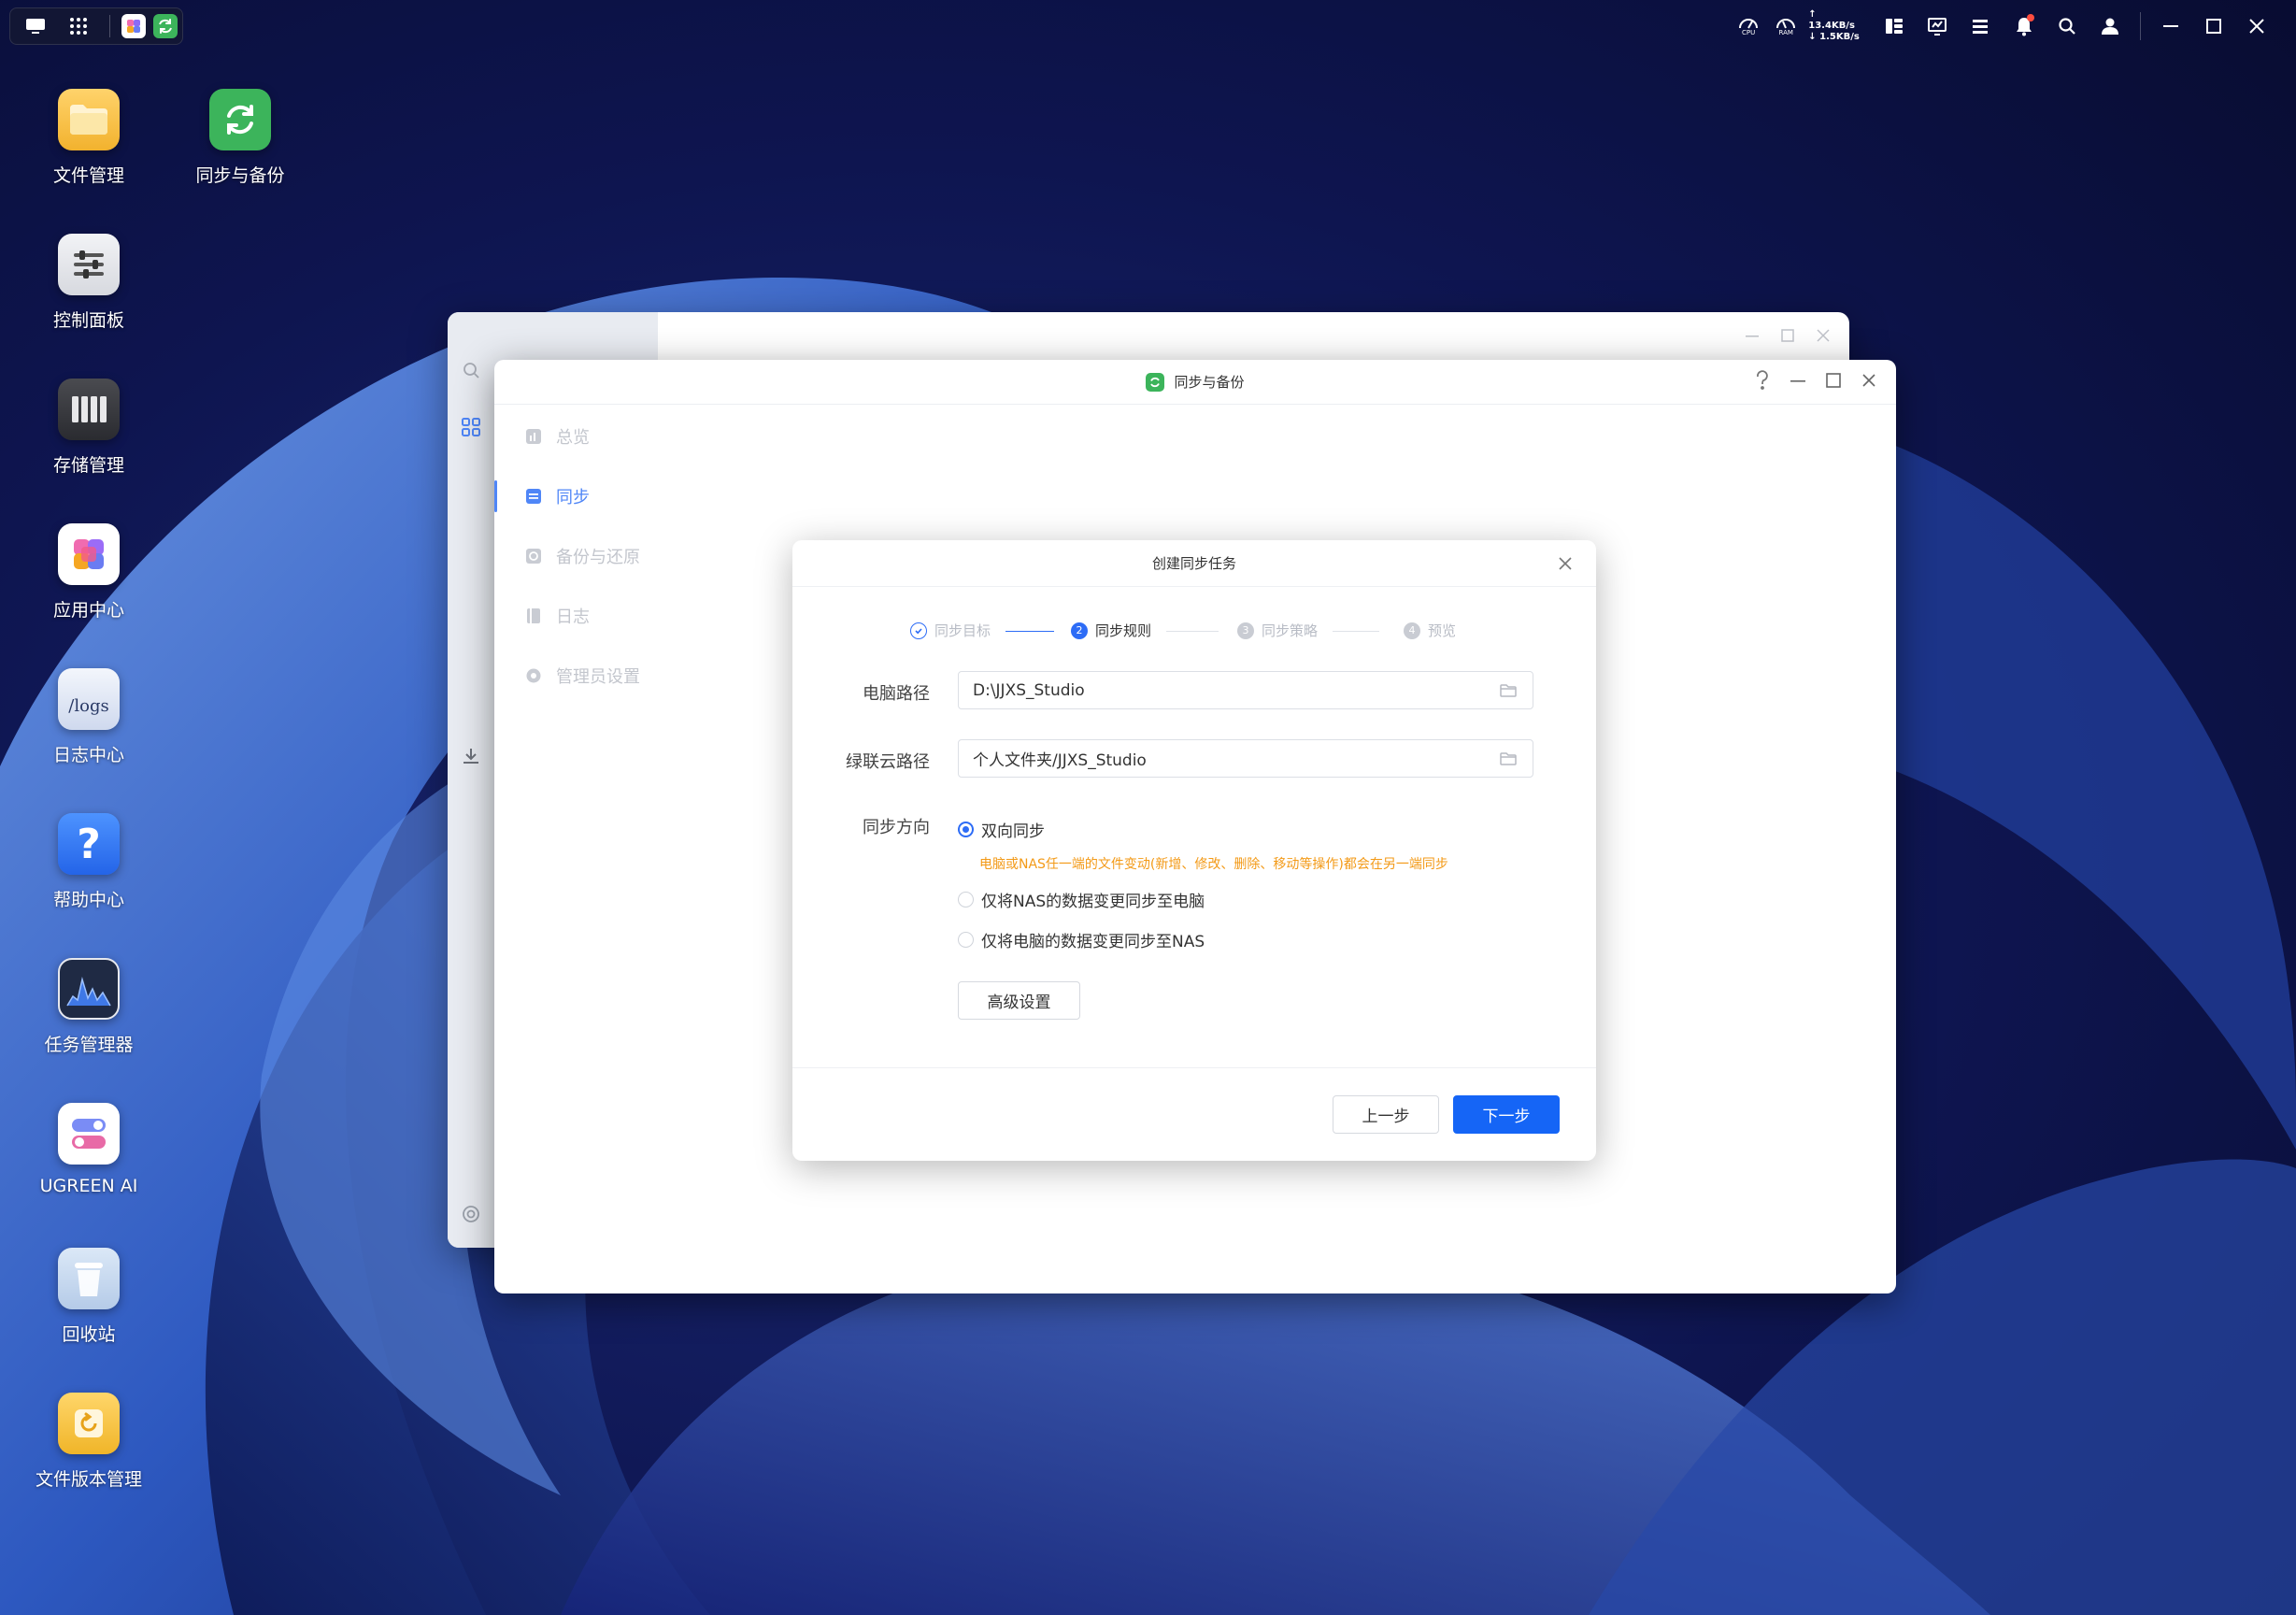 The width and height of the screenshot is (2296, 1615). What do you see at coordinates (1506, 1114) in the screenshot?
I see `next-step-button: 下一步` at bounding box center [1506, 1114].